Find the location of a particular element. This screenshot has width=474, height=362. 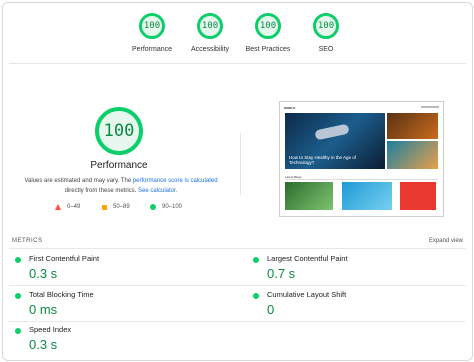

metric-label: Largest Contentful Paint is located at coordinates (307, 258).